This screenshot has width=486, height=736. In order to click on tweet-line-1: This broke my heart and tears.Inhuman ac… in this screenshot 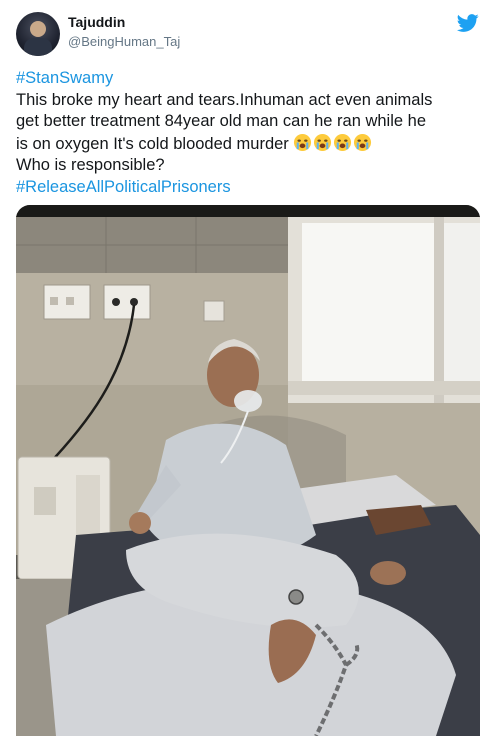, I will do `click(224, 99)`.